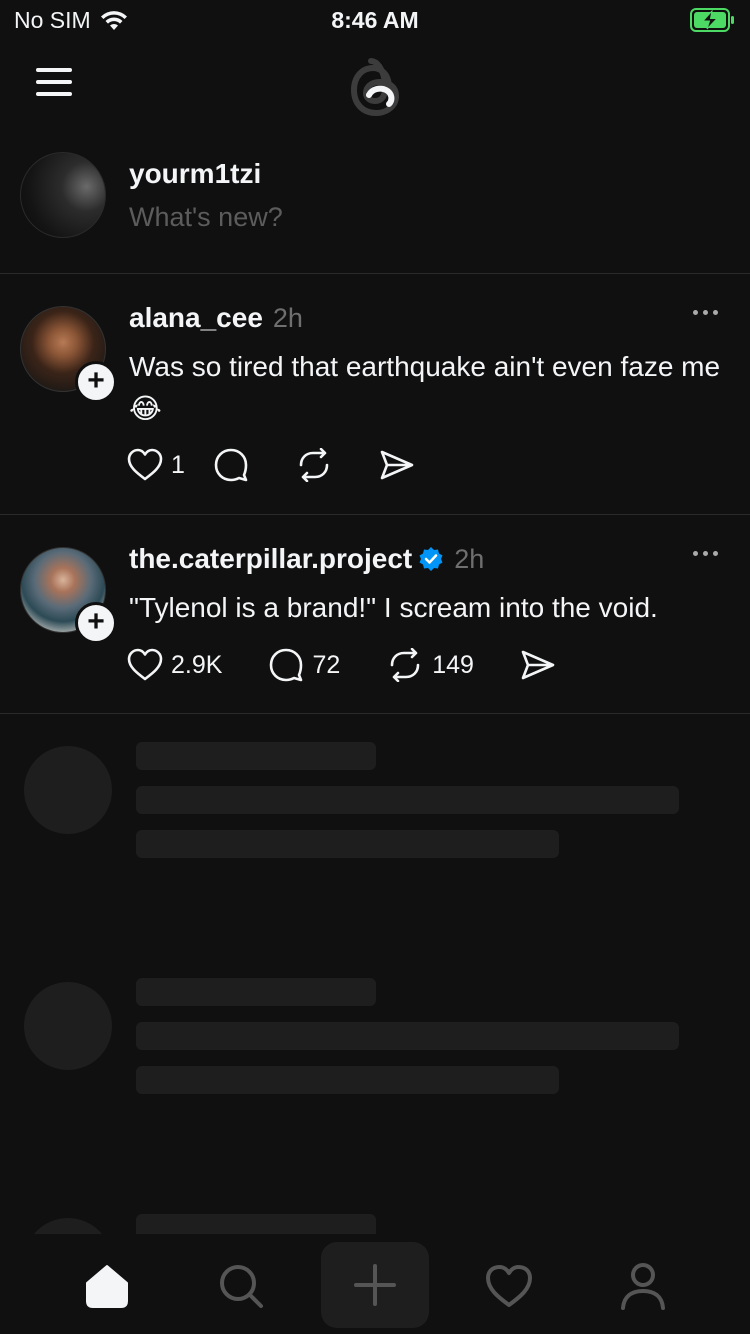  Describe the element at coordinates (271, 465) in the screenshot. I see `post-actions: 1` at that location.